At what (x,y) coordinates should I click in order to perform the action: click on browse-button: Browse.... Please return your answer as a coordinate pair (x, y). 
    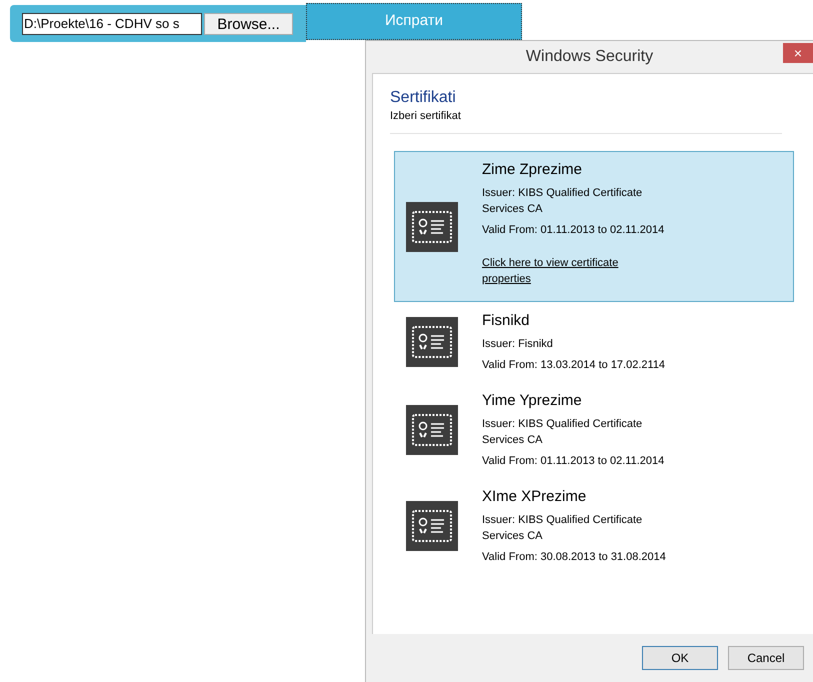
    Looking at the image, I should click on (248, 23).